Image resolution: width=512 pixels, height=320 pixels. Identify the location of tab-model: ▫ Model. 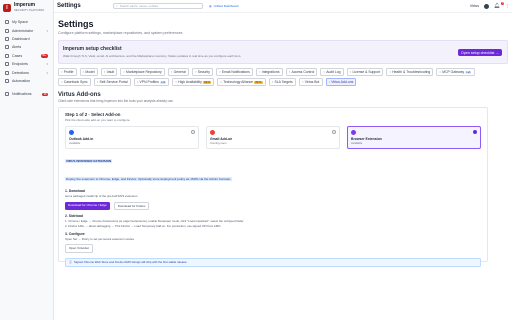
(88, 72).